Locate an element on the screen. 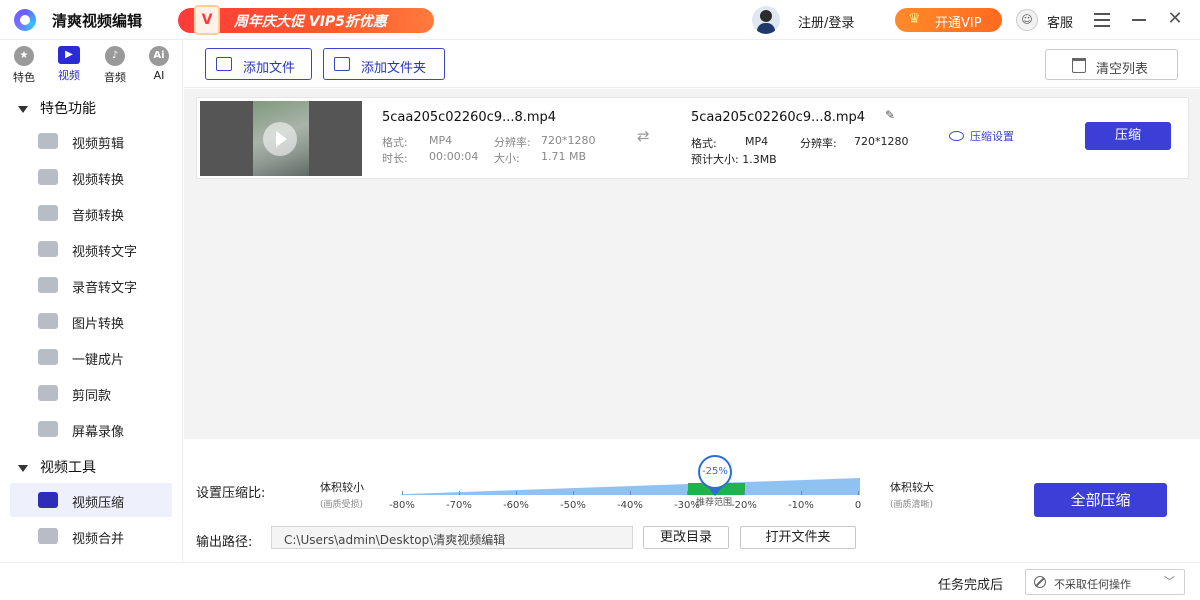 This screenshot has height=600, width=1200. customer-service-label: 客服 is located at coordinates (1060, 21).